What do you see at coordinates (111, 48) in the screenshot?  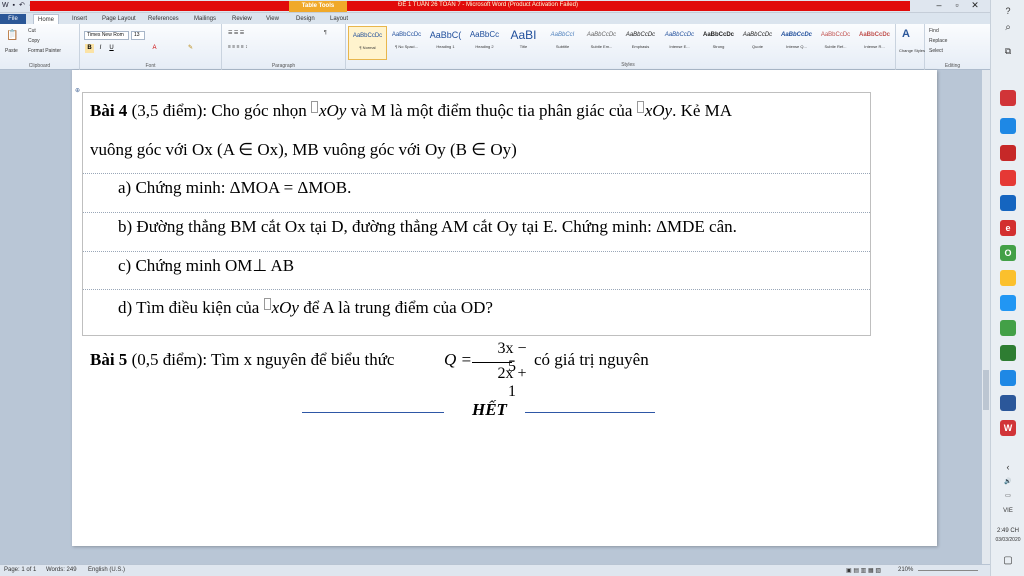 I see `underline-button: U` at bounding box center [111, 48].